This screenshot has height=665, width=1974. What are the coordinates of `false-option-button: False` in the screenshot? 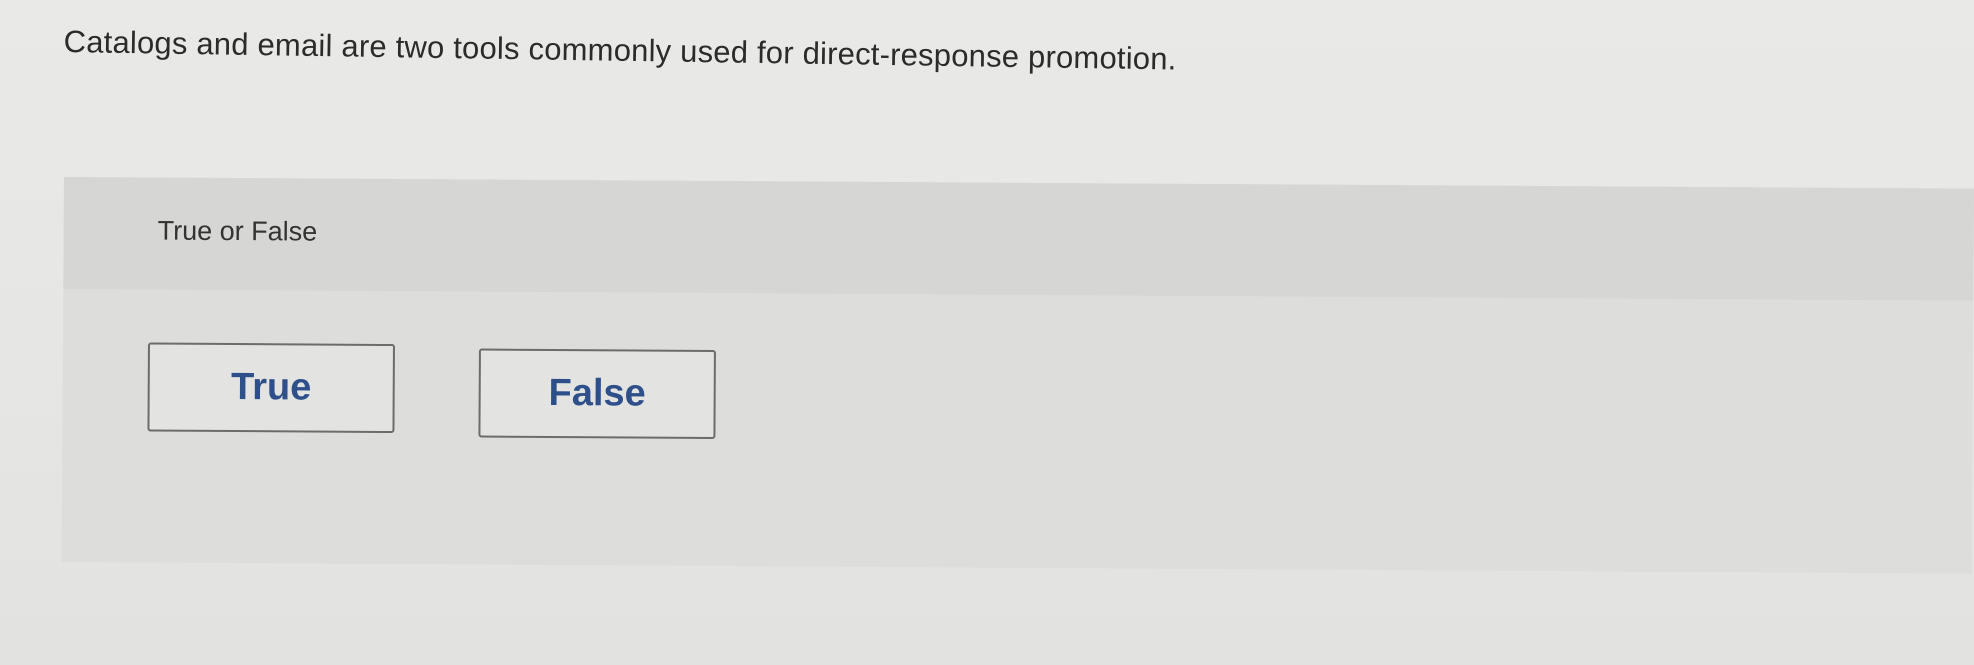 It's located at (597, 393).